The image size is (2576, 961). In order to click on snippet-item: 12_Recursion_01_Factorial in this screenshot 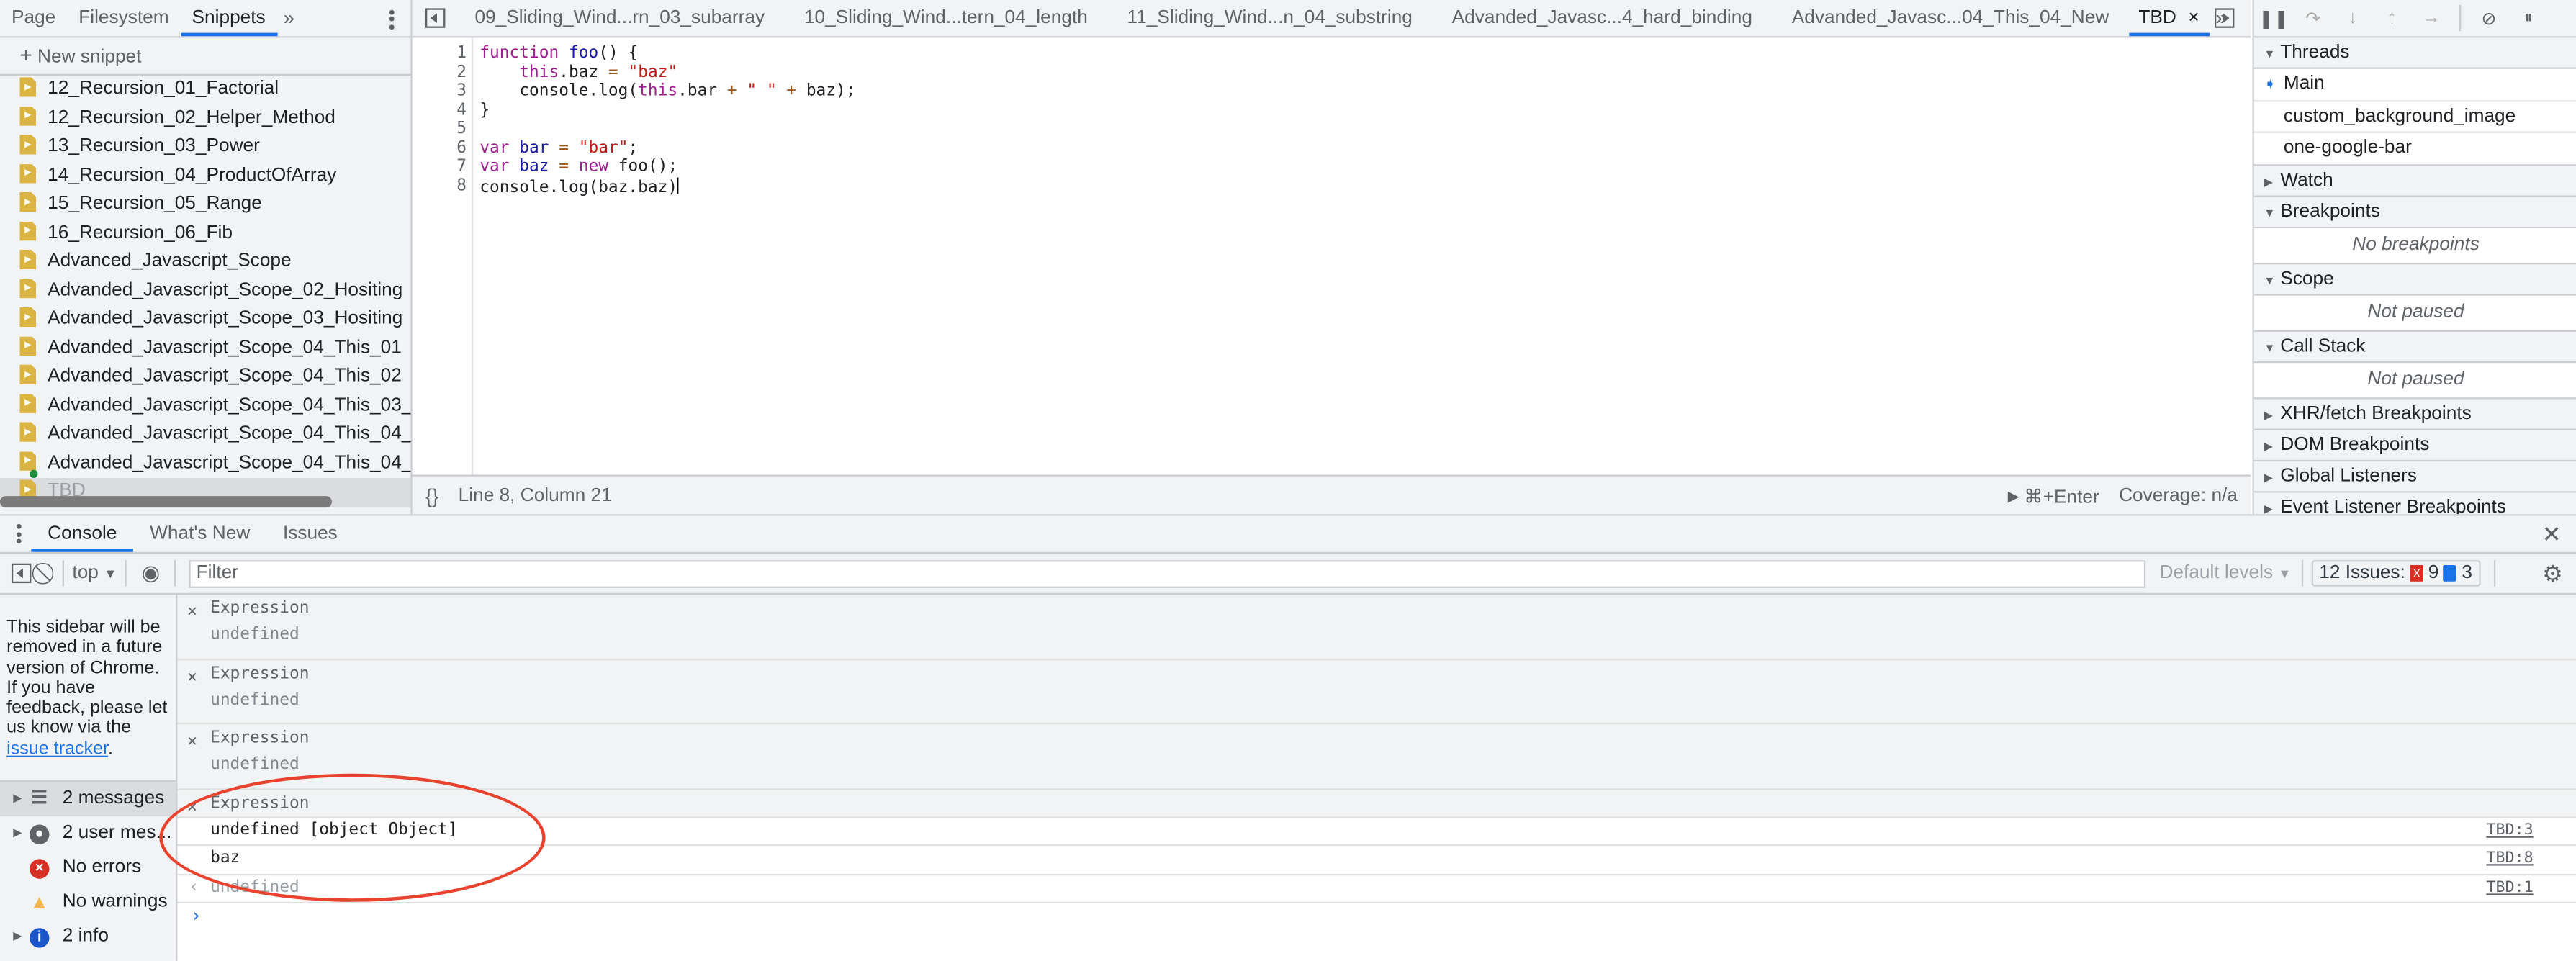, I will do `click(205, 90)`.